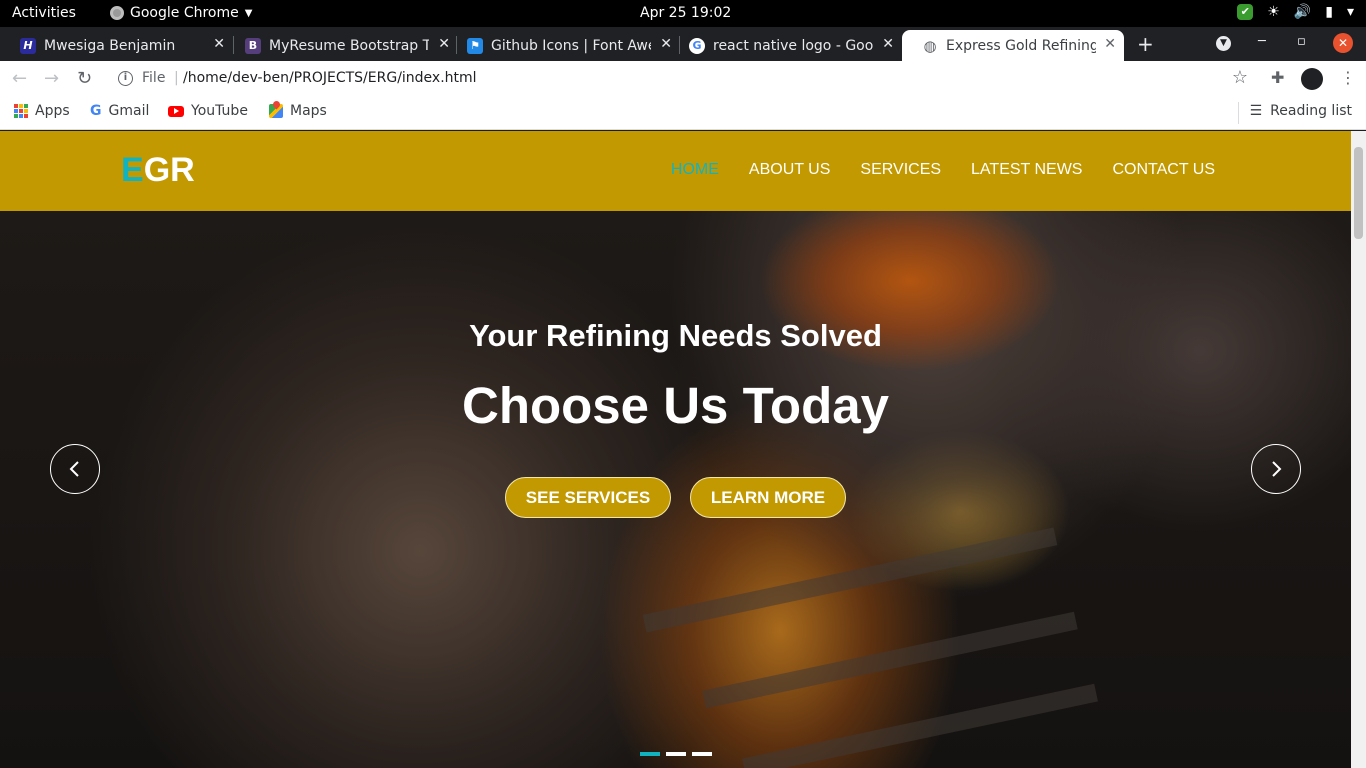 The height and width of the screenshot is (768, 1366). What do you see at coordinates (219, 111) in the screenshot?
I see `bookmark-label: YouTube` at bounding box center [219, 111].